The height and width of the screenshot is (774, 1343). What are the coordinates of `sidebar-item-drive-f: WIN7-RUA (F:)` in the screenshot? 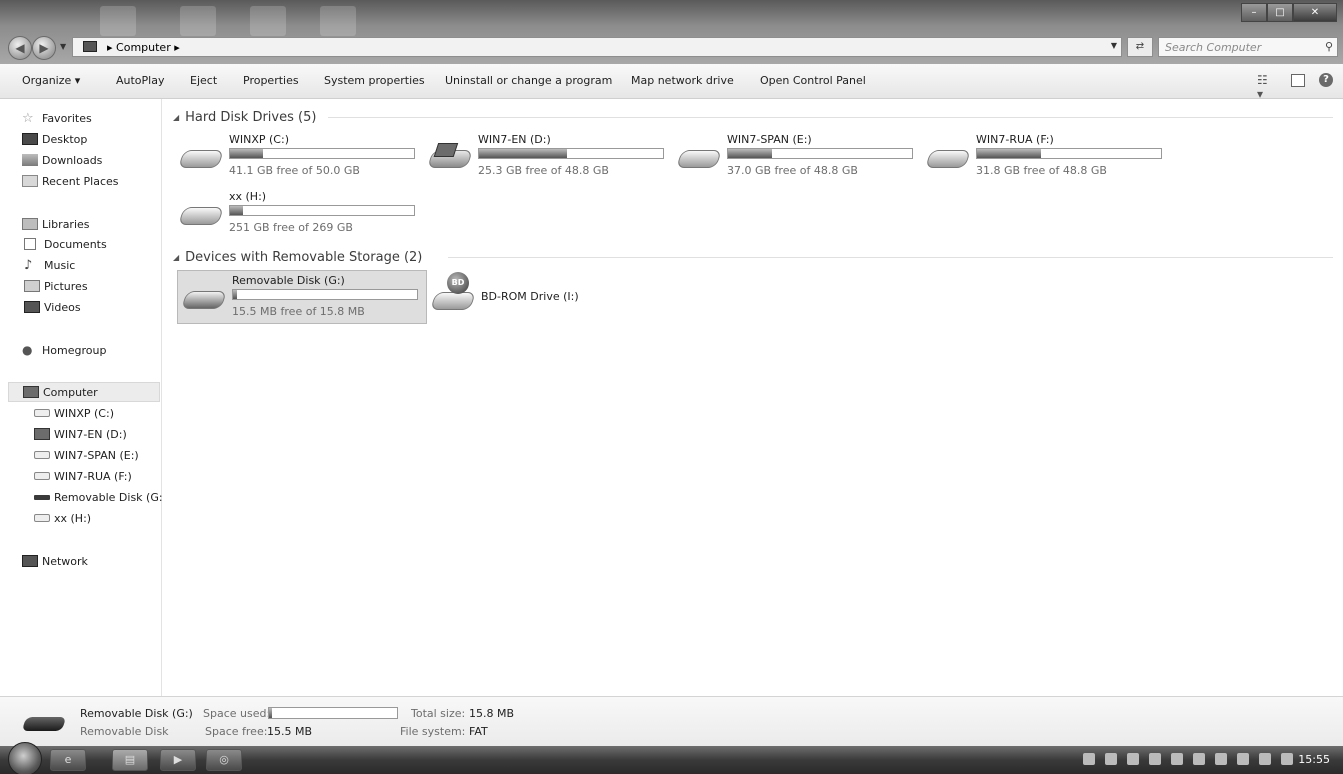 It's located at (83, 476).